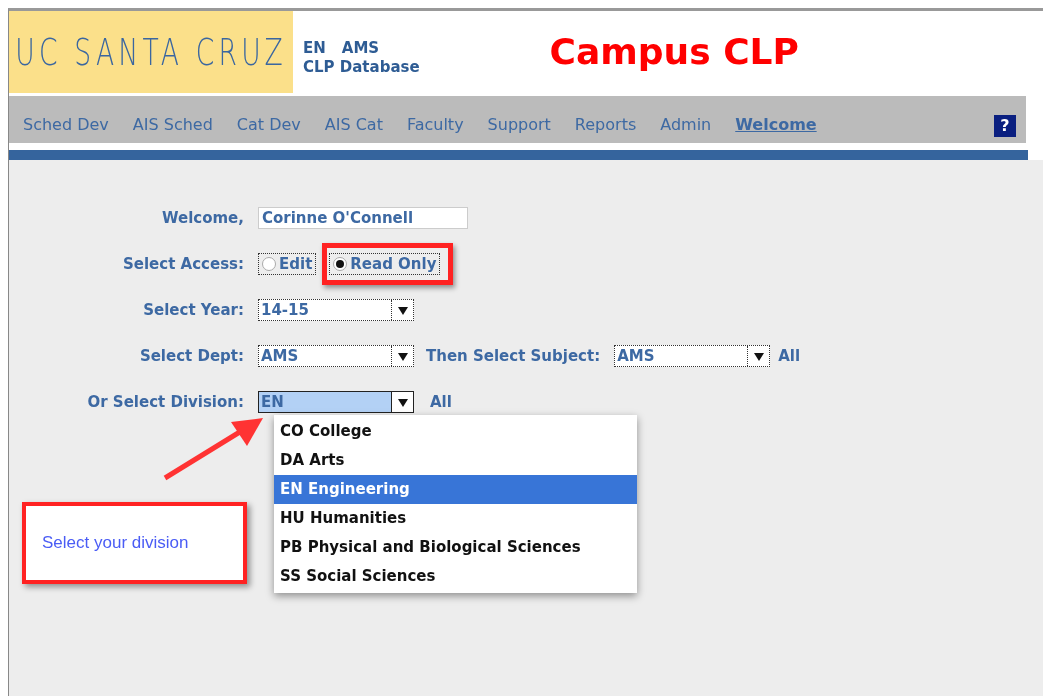 Image resolution: width=1043 pixels, height=696 pixels. What do you see at coordinates (336, 356) in the screenshot?
I see `dept-select: AMS` at bounding box center [336, 356].